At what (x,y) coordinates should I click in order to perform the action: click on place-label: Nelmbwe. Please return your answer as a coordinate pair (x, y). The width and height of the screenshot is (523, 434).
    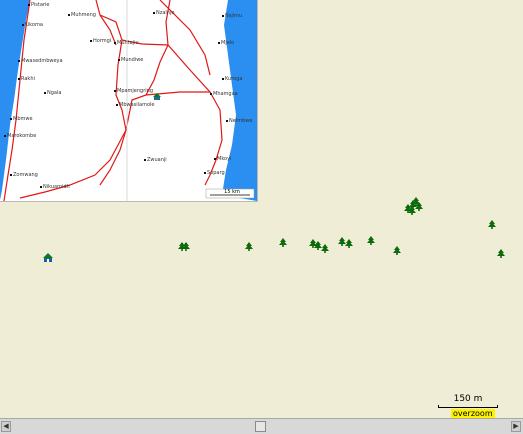
    Looking at the image, I should click on (239, 121).